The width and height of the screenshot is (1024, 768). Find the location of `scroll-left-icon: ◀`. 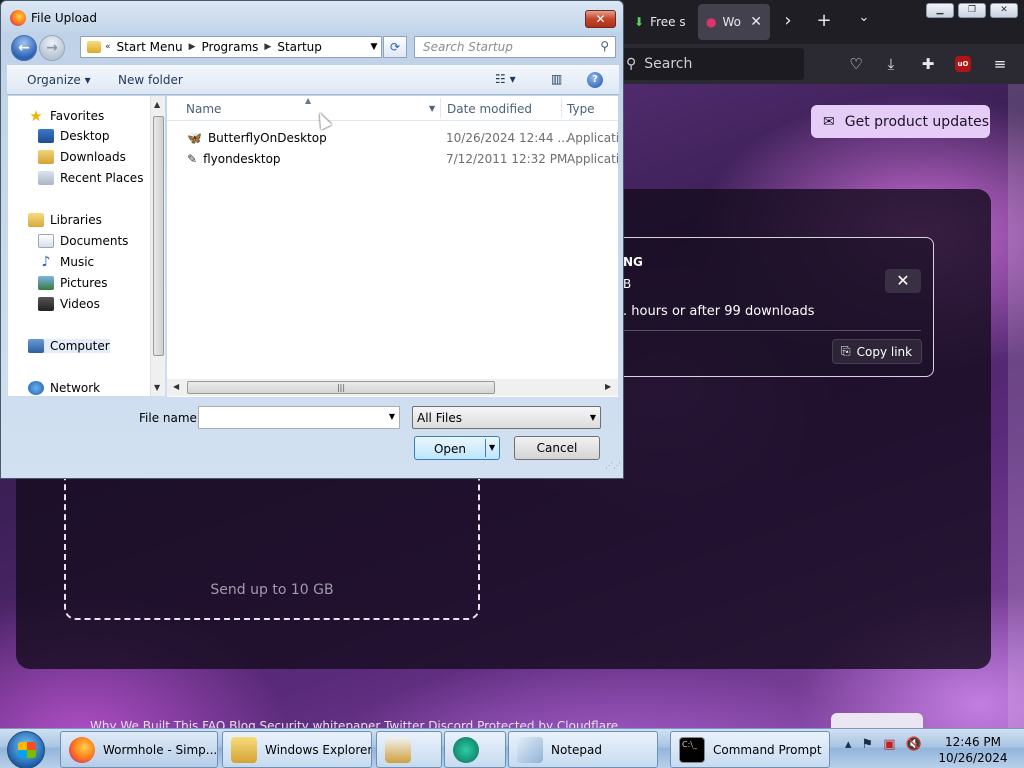

scroll-left-icon: ◀ is located at coordinates (176, 386).